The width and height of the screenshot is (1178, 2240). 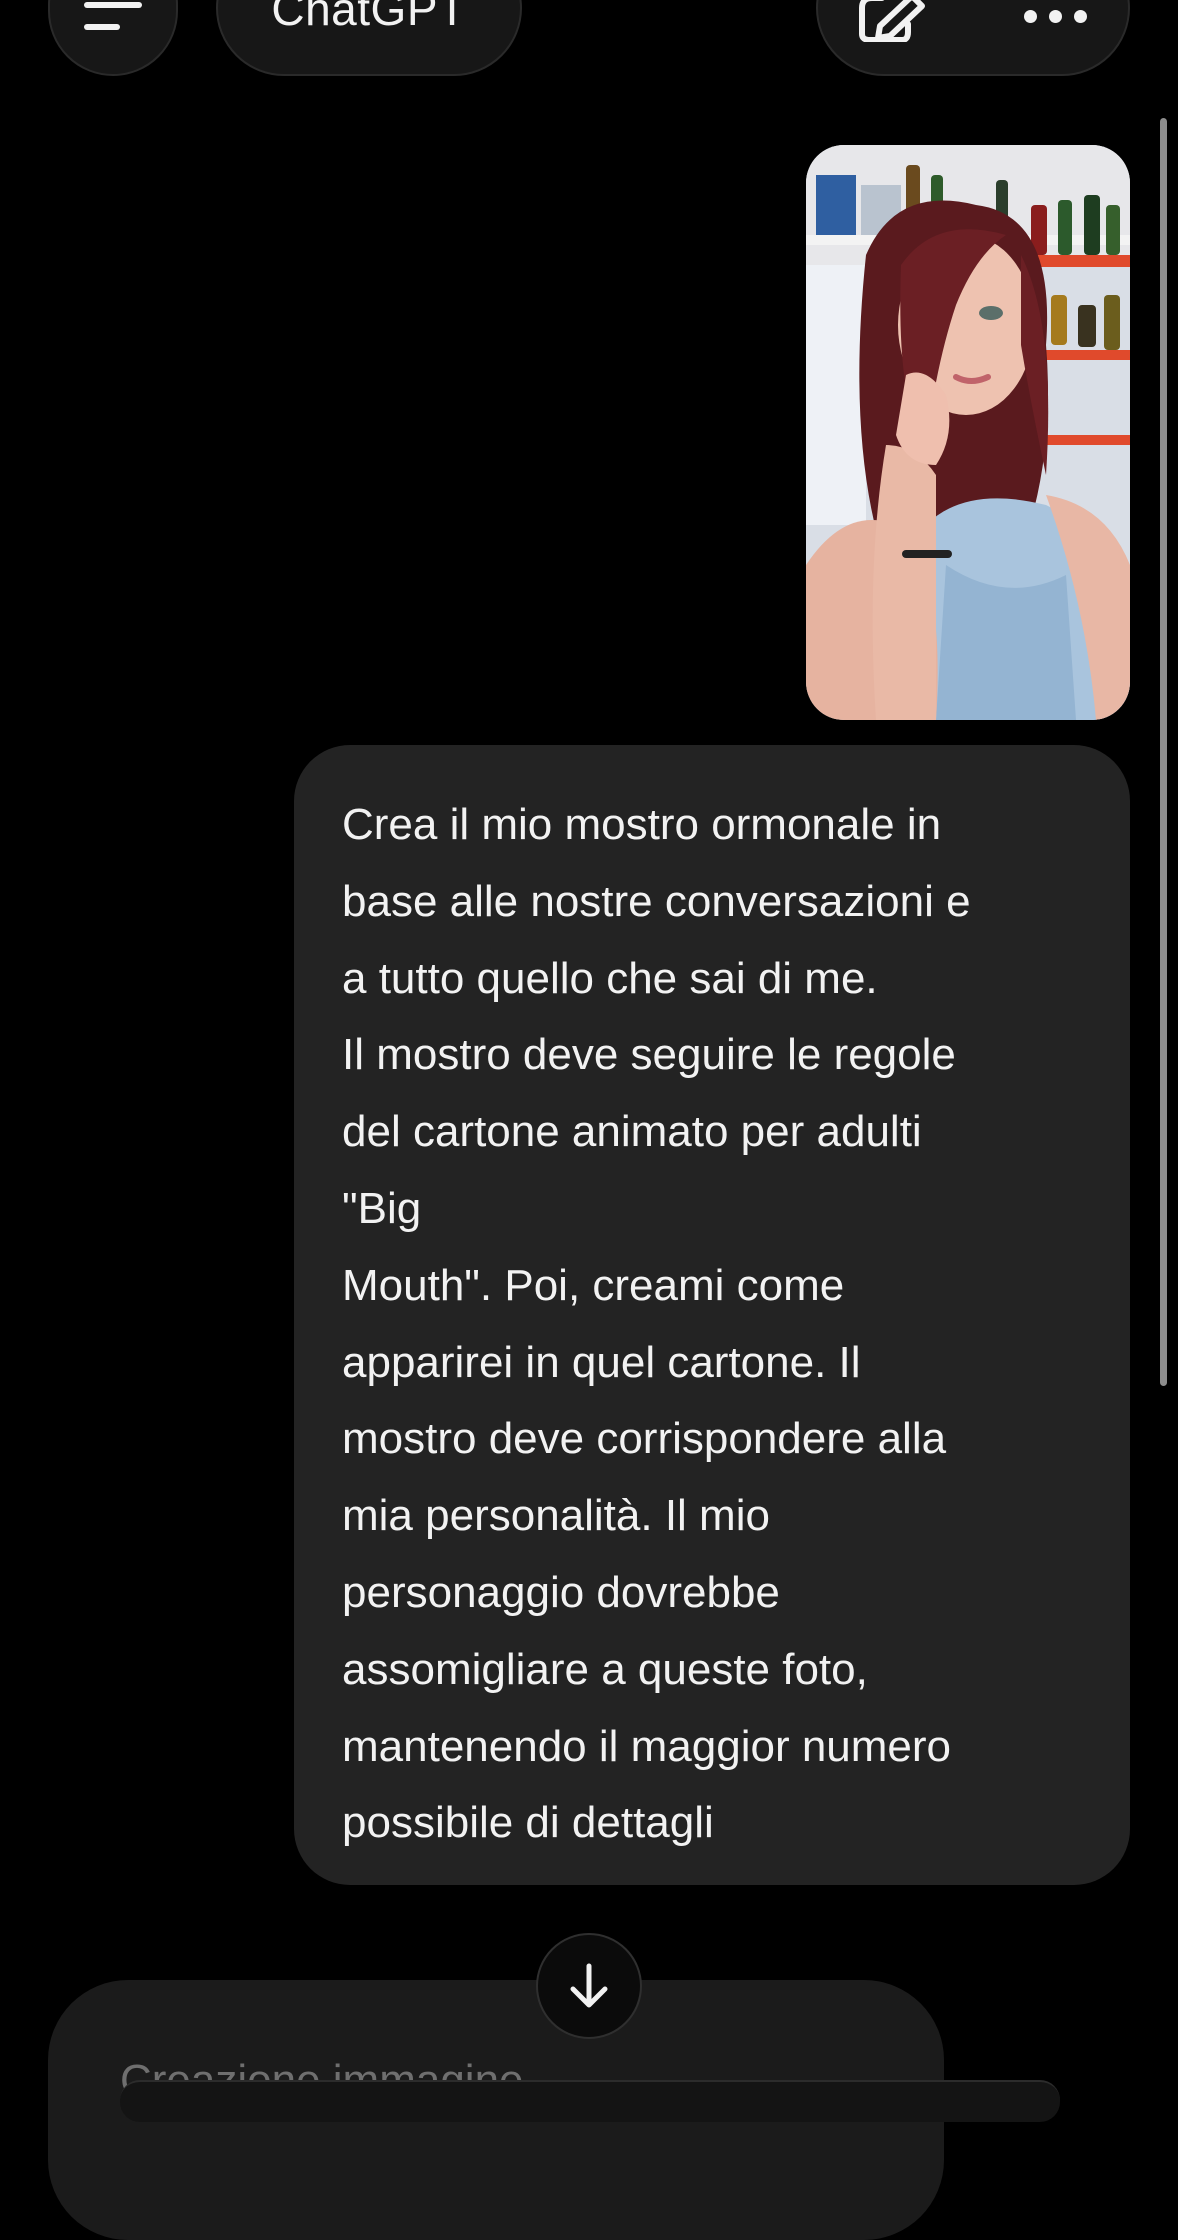 What do you see at coordinates (973, 38) in the screenshot?
I see `header-actions` at bounding box center [973, 38].